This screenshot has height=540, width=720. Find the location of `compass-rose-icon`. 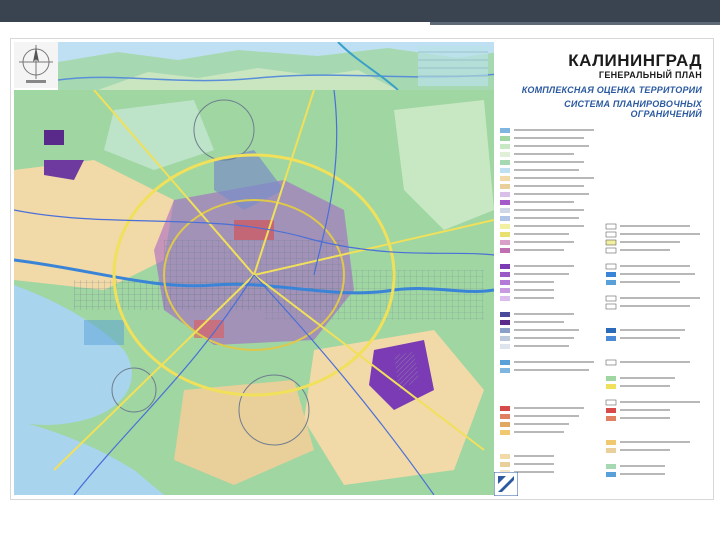

compass-rose-icon is located at coordinates (36, 65).